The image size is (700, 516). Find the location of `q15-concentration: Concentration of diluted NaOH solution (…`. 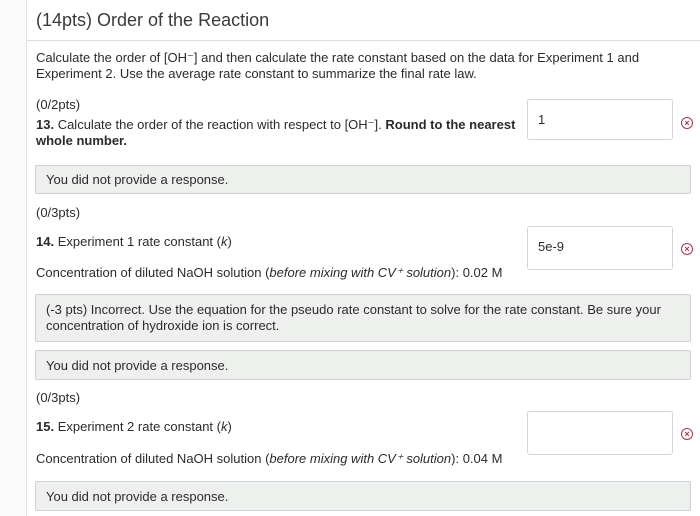

q15-concentration: Concentration of diluted NaOH solution (… is located at coordinates (269, 459).